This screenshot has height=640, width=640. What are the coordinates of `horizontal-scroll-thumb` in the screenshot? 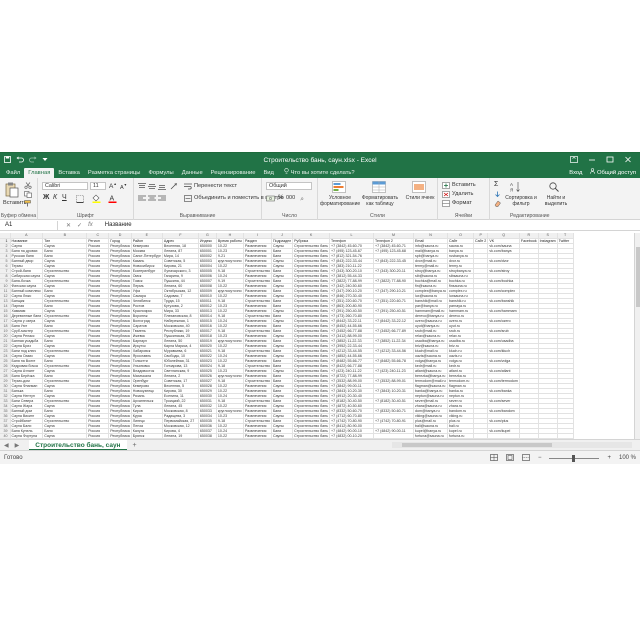 It's located at (477, 445).